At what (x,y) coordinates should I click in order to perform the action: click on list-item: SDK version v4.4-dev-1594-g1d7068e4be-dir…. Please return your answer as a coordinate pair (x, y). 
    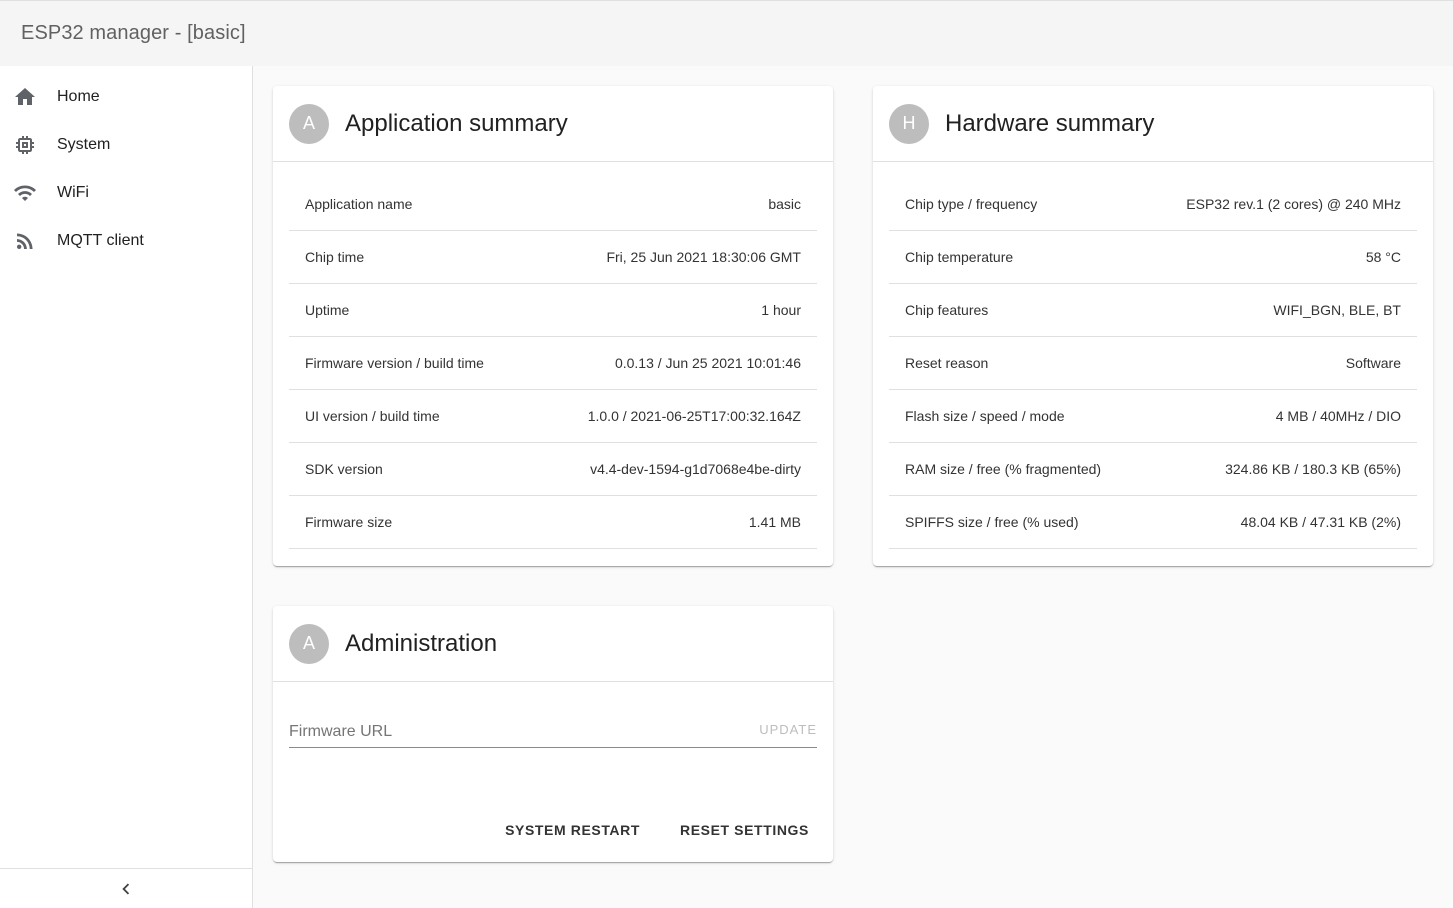
    Looking at the image, I should click on (553, 469).